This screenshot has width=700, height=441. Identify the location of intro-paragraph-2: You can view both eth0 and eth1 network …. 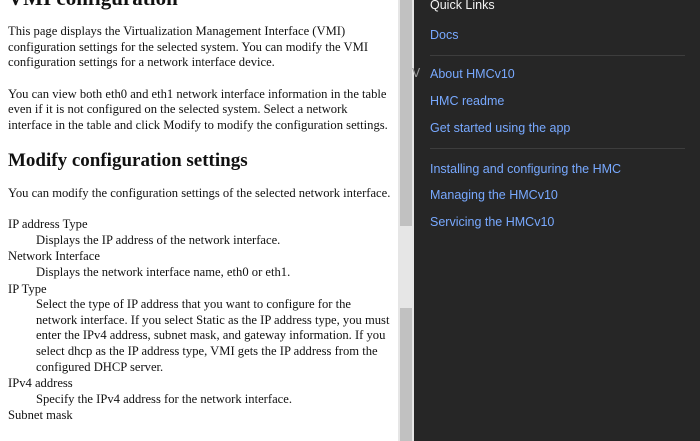
(198, 109).